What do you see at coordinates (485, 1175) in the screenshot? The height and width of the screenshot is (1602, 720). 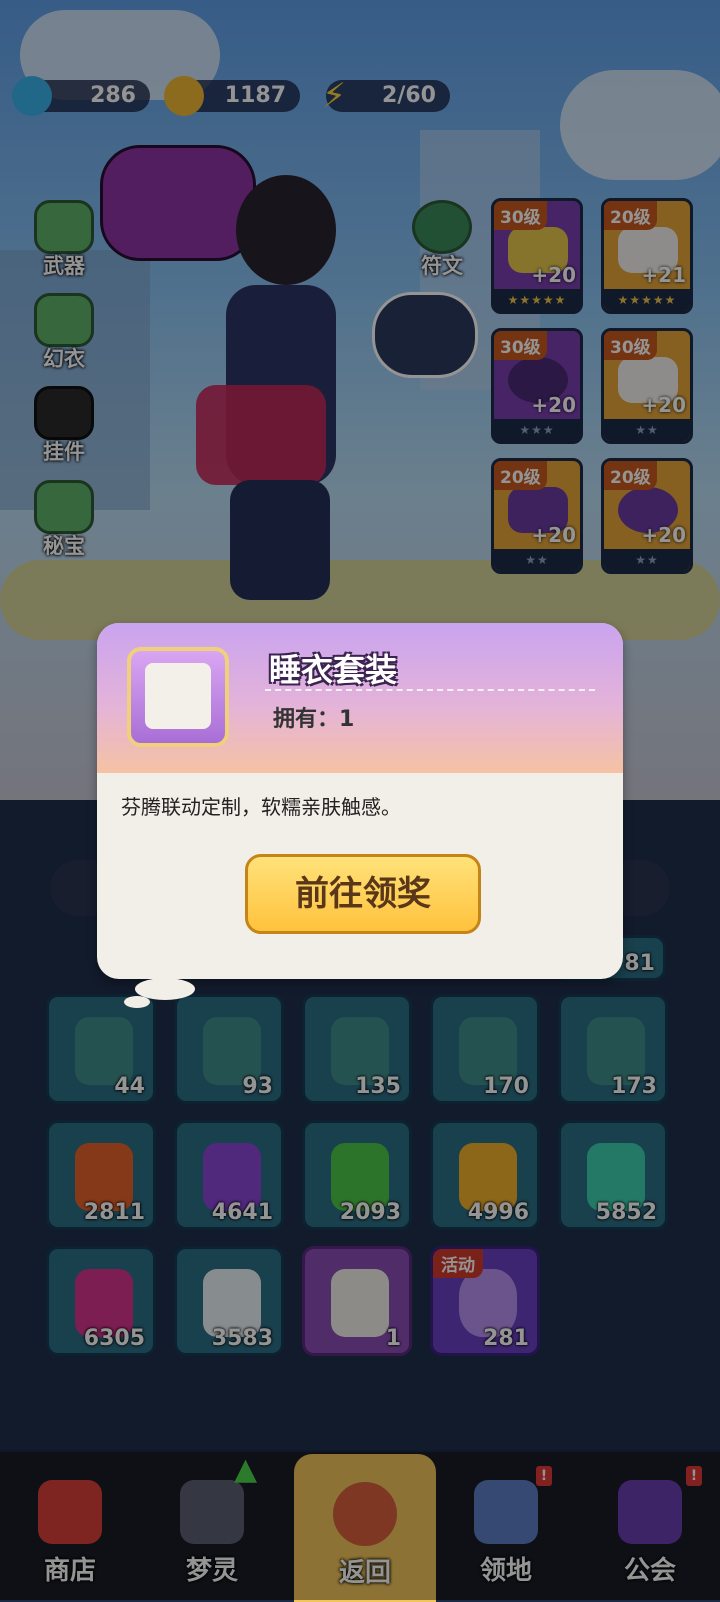 I see `inventory-cell: 4996` at bounding box center [485, 1175].